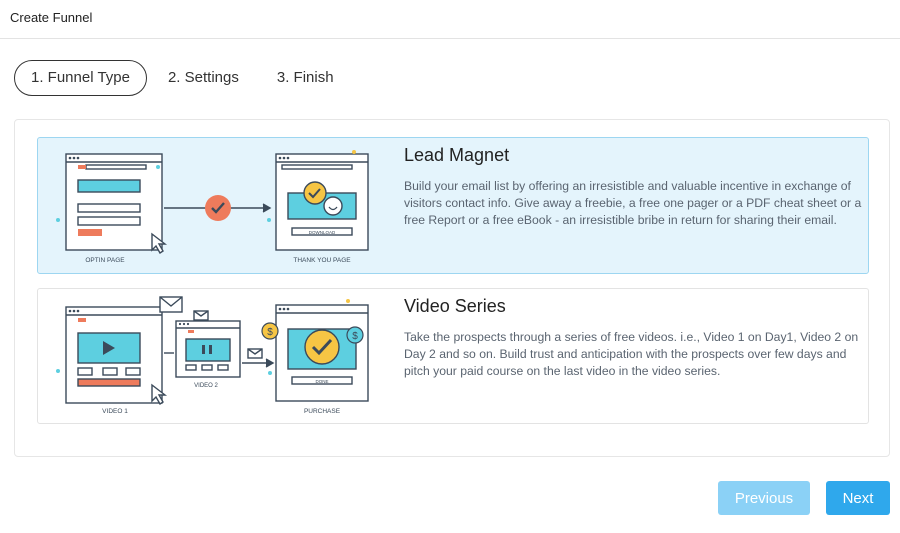 Image resolution: width=900 pixels, height=533 pixels. What do you see at coordinates (206, 386) in the screenshot?
I see `video-2-caption: VIDEO 2` at bounding box center [206, 386].